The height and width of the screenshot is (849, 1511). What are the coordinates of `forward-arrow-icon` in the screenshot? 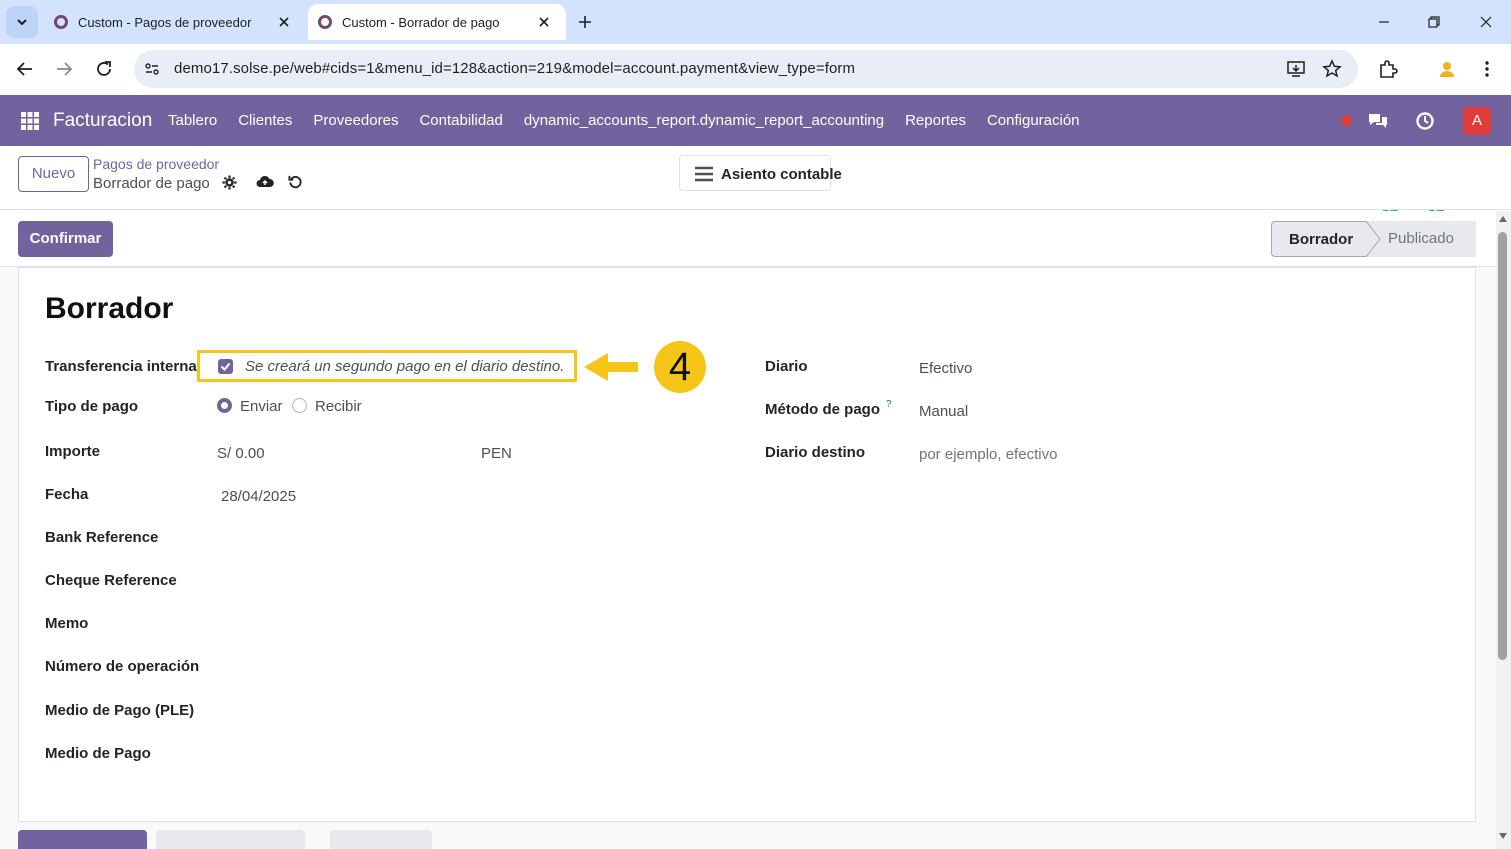 It's located at (64, 69).